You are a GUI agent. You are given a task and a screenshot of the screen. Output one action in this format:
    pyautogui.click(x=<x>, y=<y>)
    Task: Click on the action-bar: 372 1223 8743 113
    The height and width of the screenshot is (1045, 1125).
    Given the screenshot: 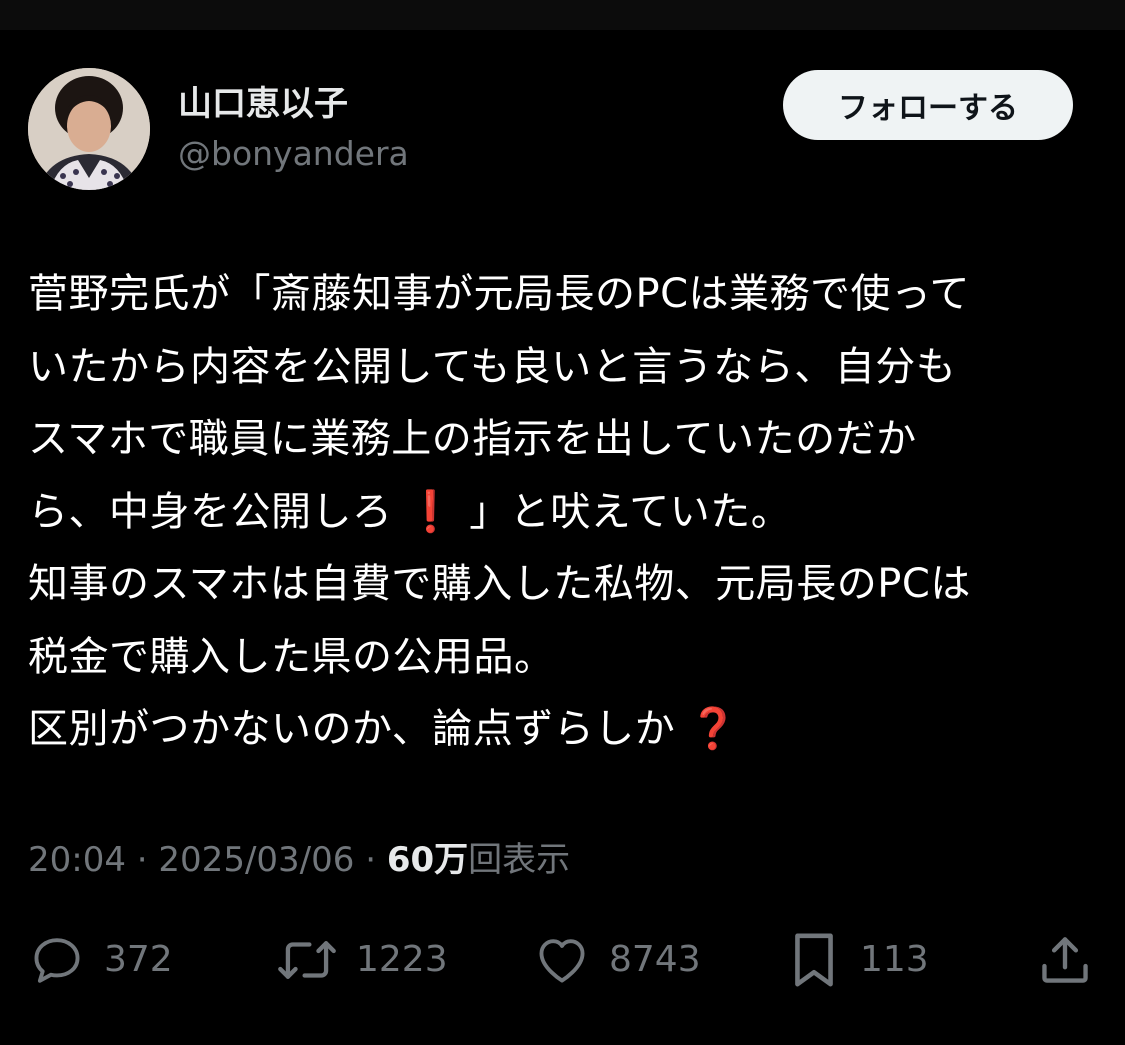 What is the action you would take?
    pyautogui.click(x=563, y=960)
    